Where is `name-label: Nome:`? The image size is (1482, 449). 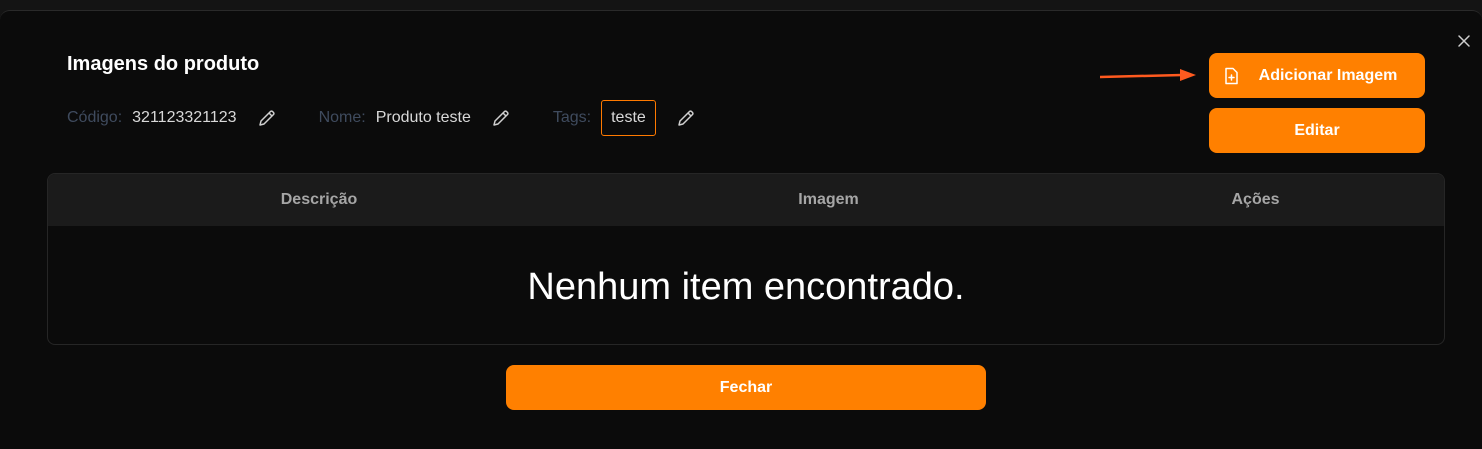
name-label: Nome: is located at coordinates (342, 117).